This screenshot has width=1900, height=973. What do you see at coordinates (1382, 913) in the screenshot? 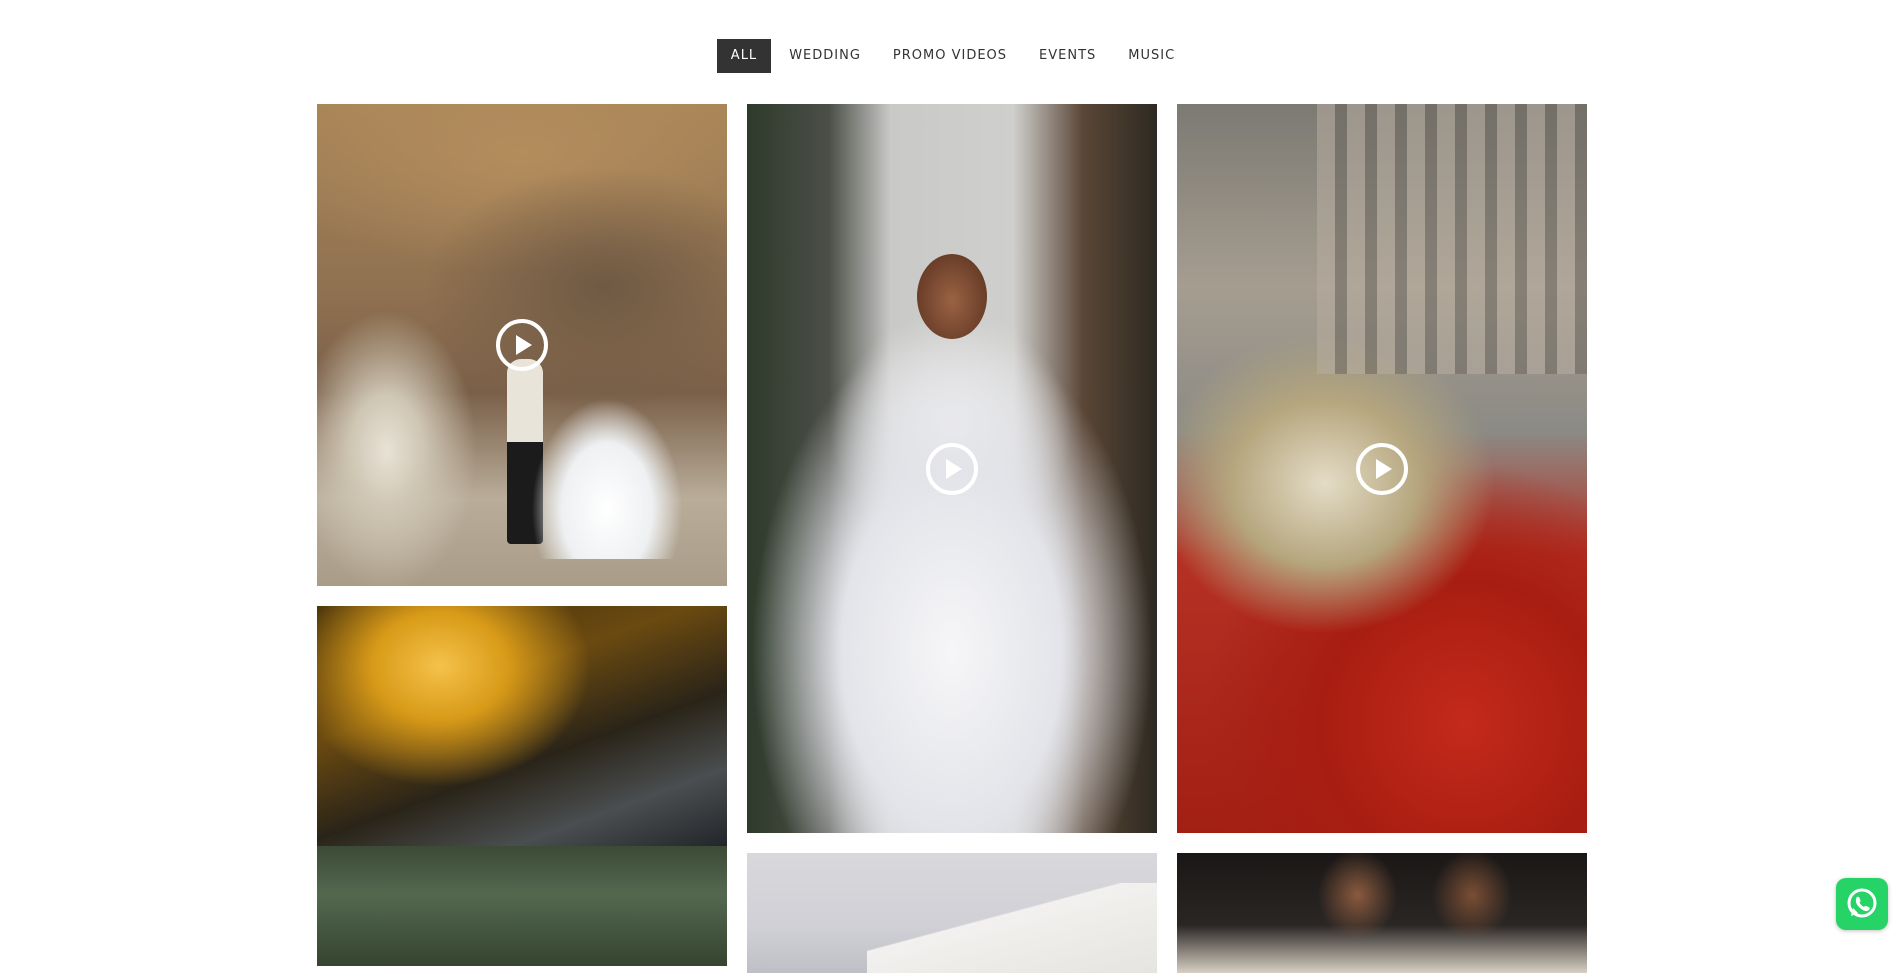
I see `video-tile-singers` at bounding box center [1382, 913].